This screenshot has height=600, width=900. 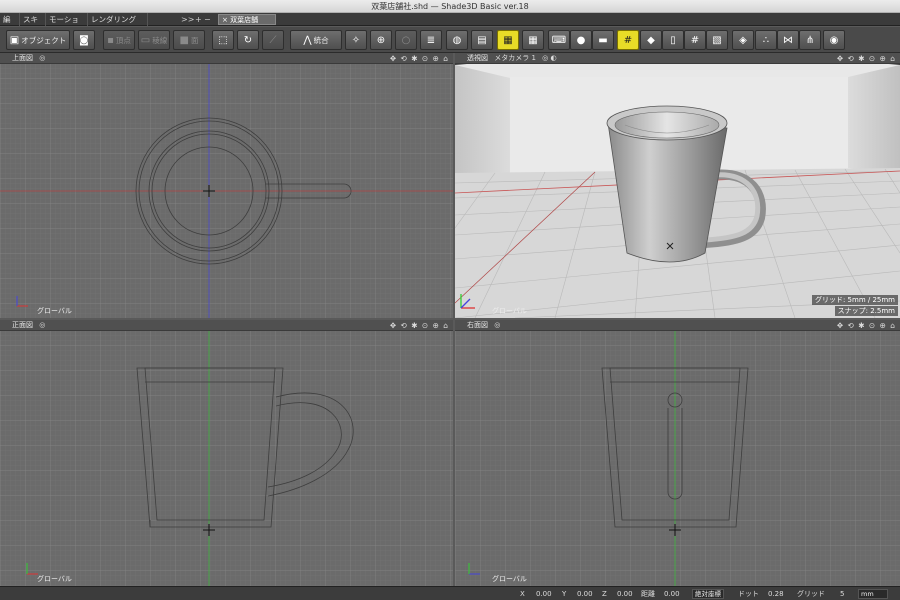 What do you see at coordinates (38, 40) in the screenshot?
I see `object-mode-button: ▣ オブジェクト` at bounding box center [38, 40].